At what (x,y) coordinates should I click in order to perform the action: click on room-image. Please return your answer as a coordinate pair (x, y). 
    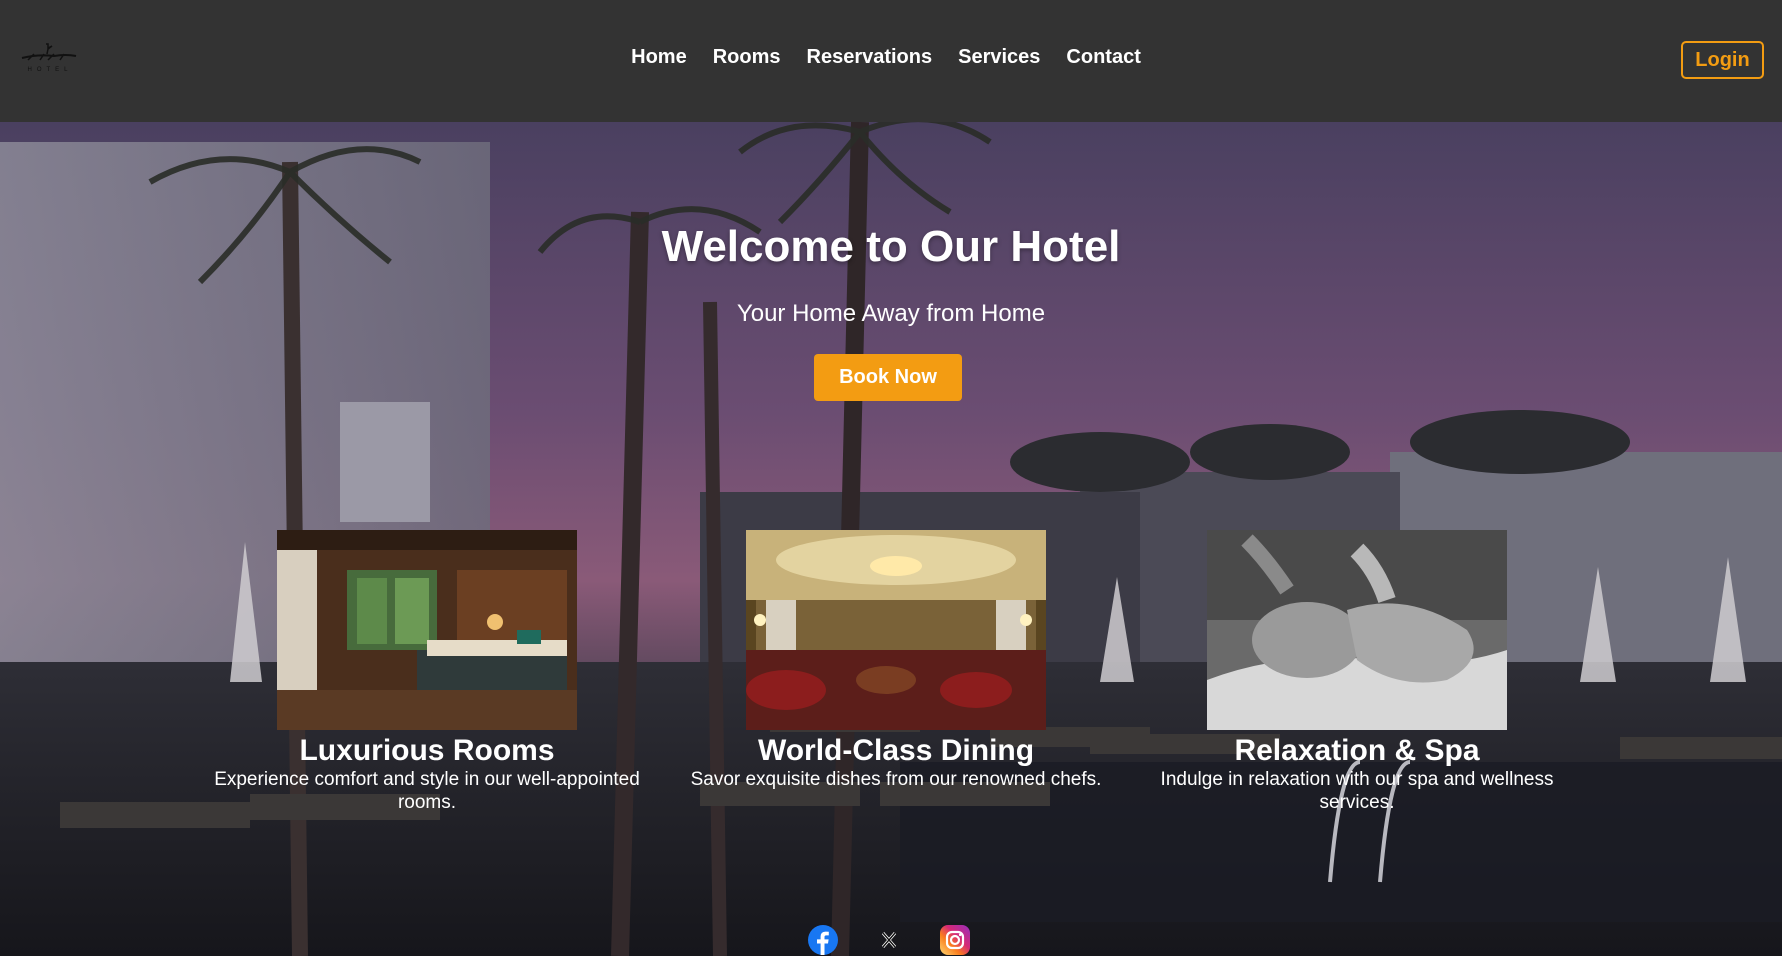
    Looking at the image, I should click on (427, 630).